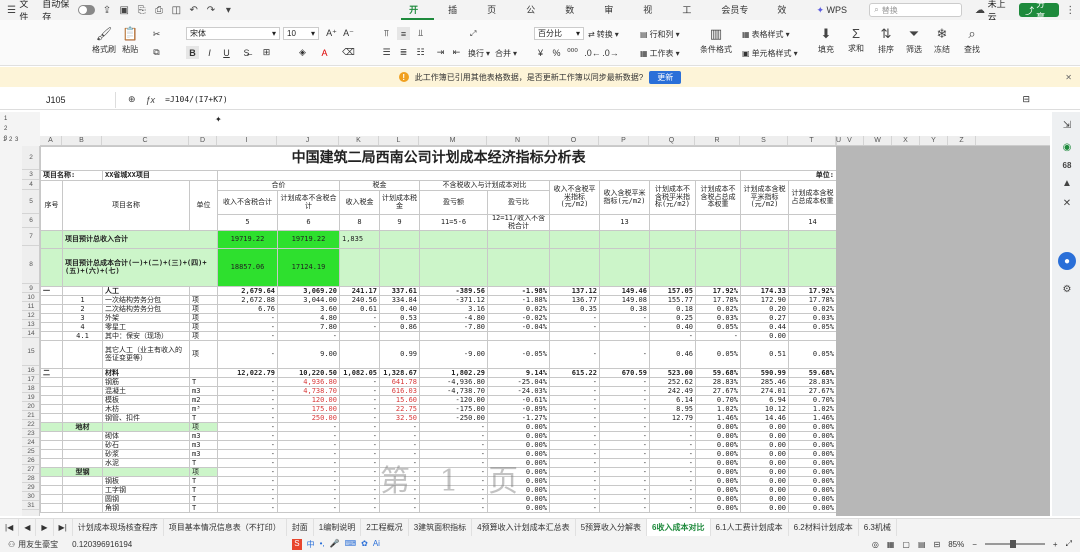  Describe the element at coordinates (308, 373) in the screenshot. I see `value-cell-j: 10,220.50` at that location.